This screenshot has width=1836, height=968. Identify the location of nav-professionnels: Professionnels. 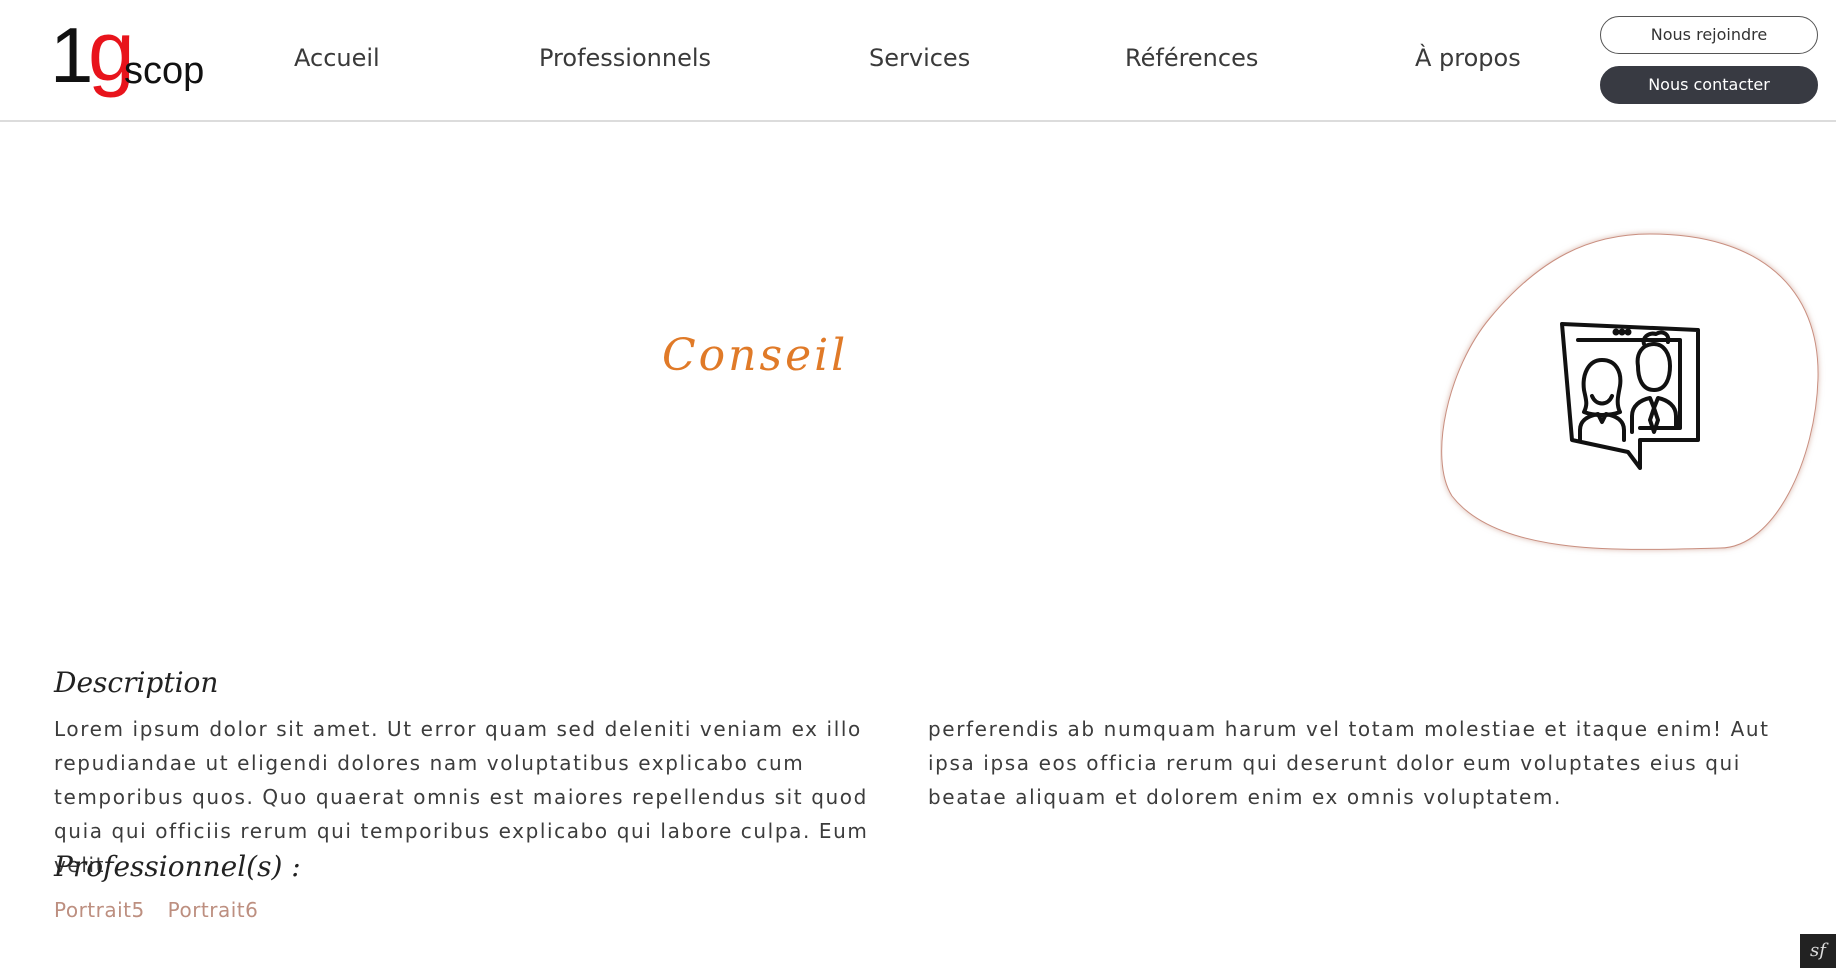
(625, 58).